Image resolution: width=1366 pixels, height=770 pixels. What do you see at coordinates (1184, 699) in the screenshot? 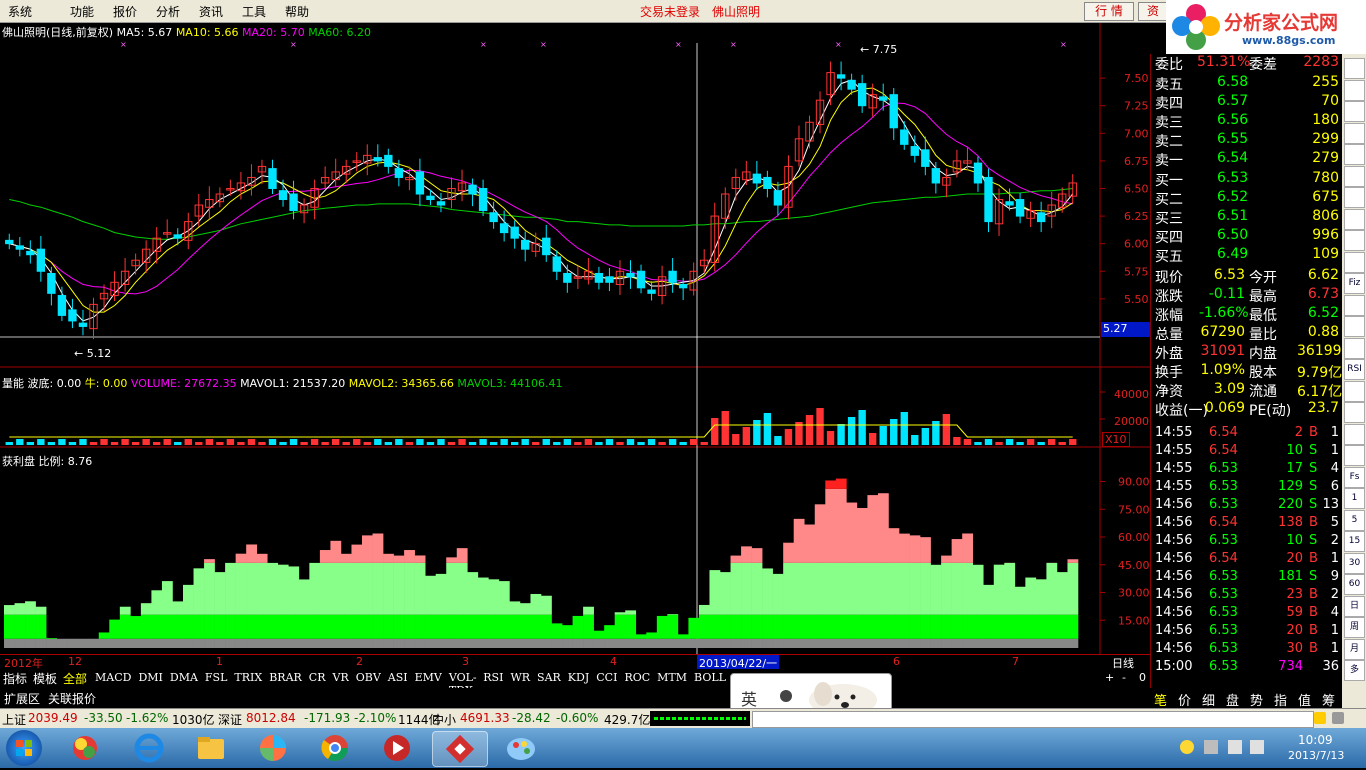
I see `right-tab-1: 价` at bounding box center [1184, 699].